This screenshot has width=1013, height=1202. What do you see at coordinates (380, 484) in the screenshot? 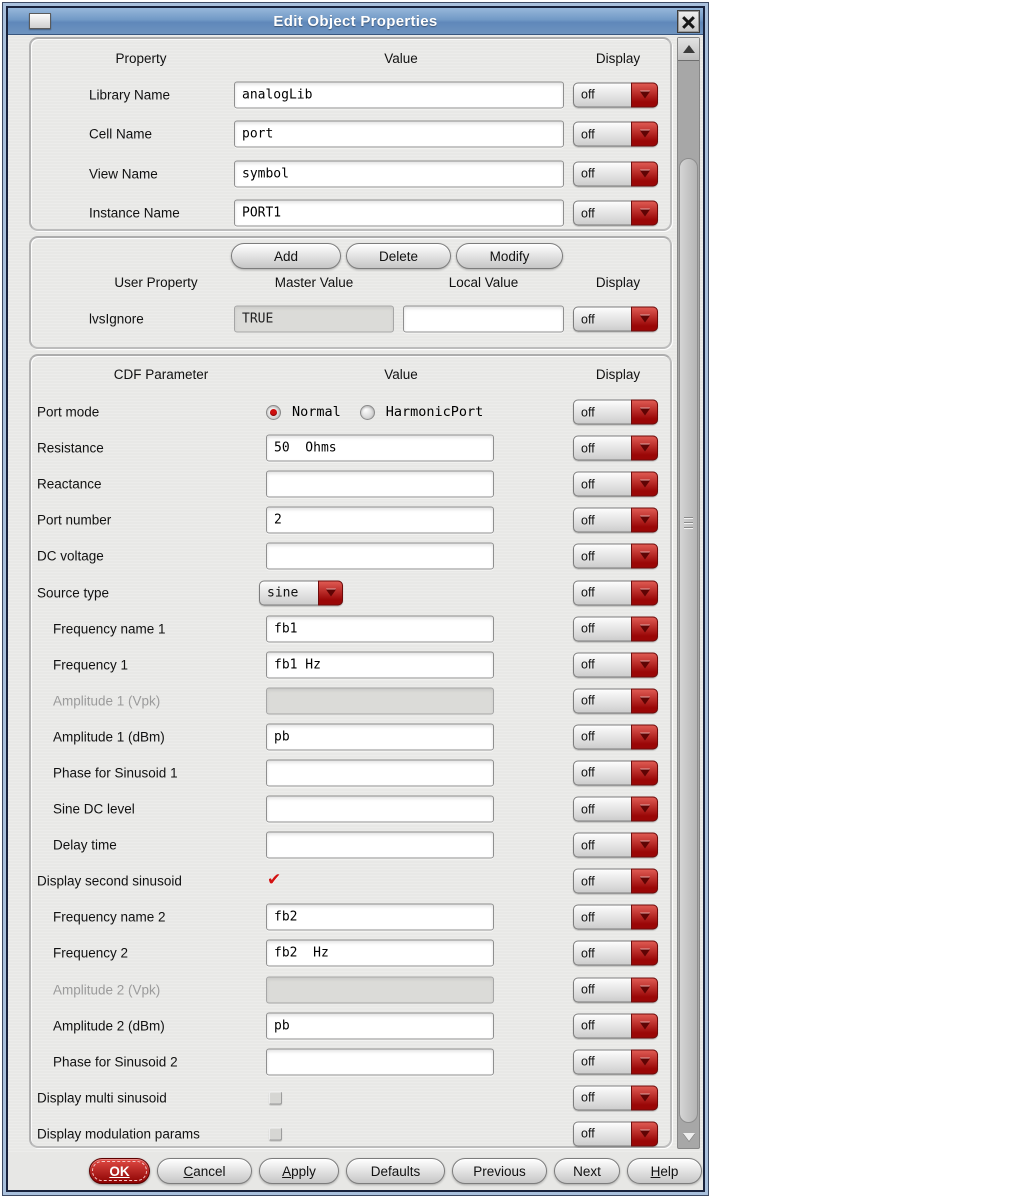
I see `reactance-input` at bounding box center [380, 484].